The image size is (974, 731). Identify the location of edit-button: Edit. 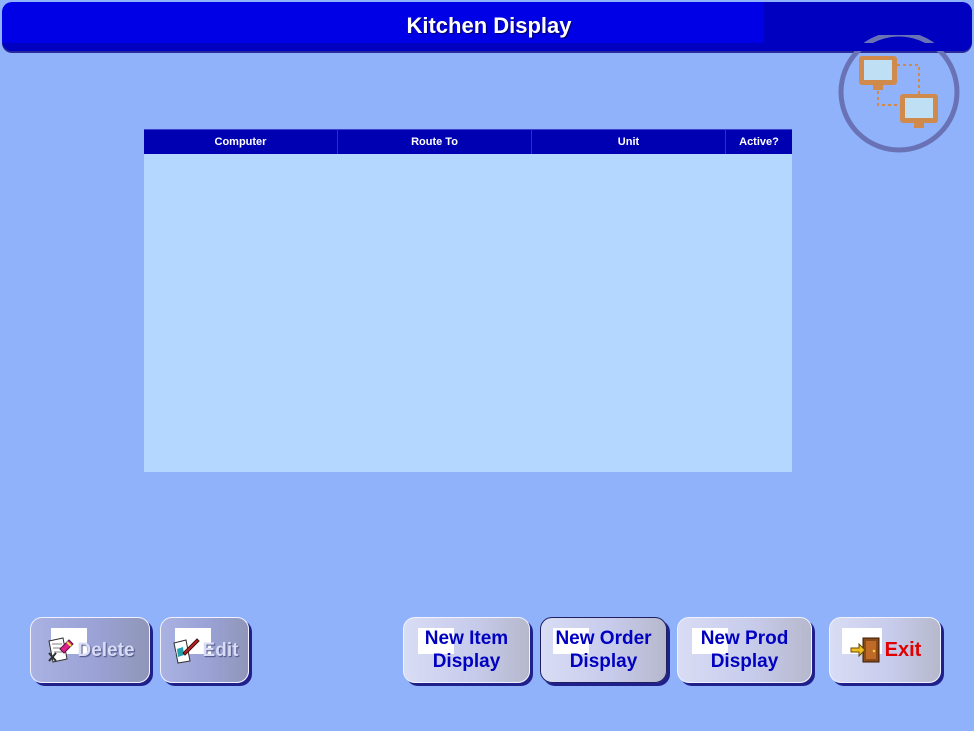
(204, 650).